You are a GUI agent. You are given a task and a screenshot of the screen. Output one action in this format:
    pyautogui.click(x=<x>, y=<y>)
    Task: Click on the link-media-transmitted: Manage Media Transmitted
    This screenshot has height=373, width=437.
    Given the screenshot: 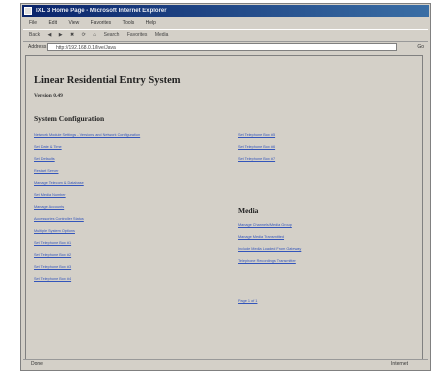 What is the action you would take?
    pyautogui.click(x=261, y=237)
    